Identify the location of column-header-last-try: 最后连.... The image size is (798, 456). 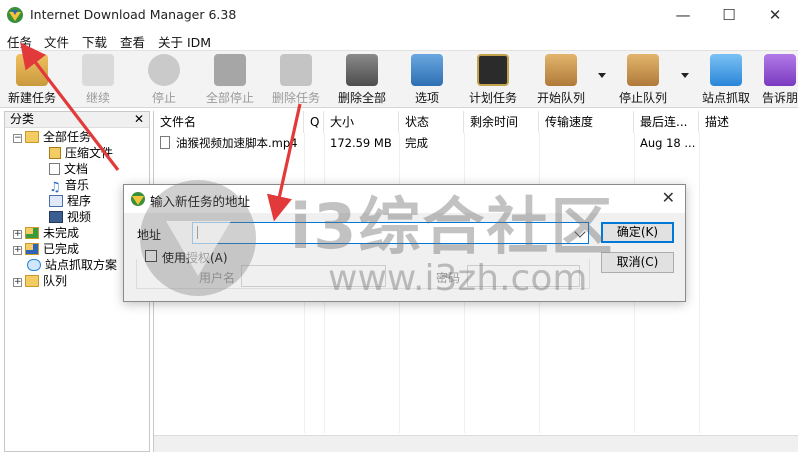
(666, 122).